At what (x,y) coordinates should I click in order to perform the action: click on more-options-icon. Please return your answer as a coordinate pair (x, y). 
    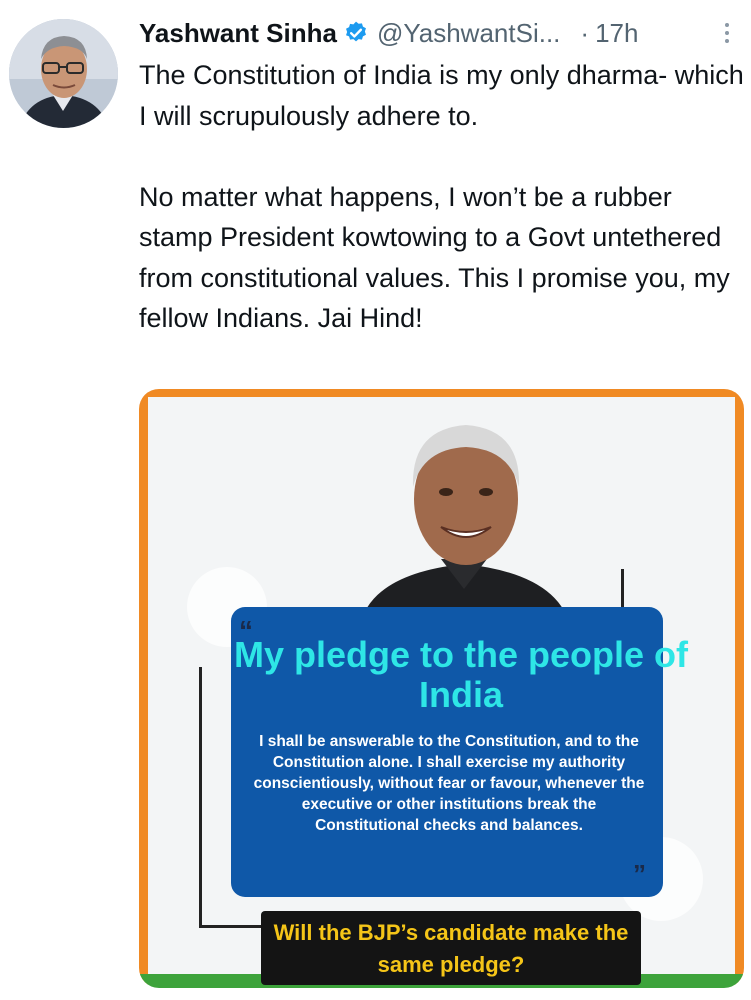
    Looking at the image, I should click on (727, 33).